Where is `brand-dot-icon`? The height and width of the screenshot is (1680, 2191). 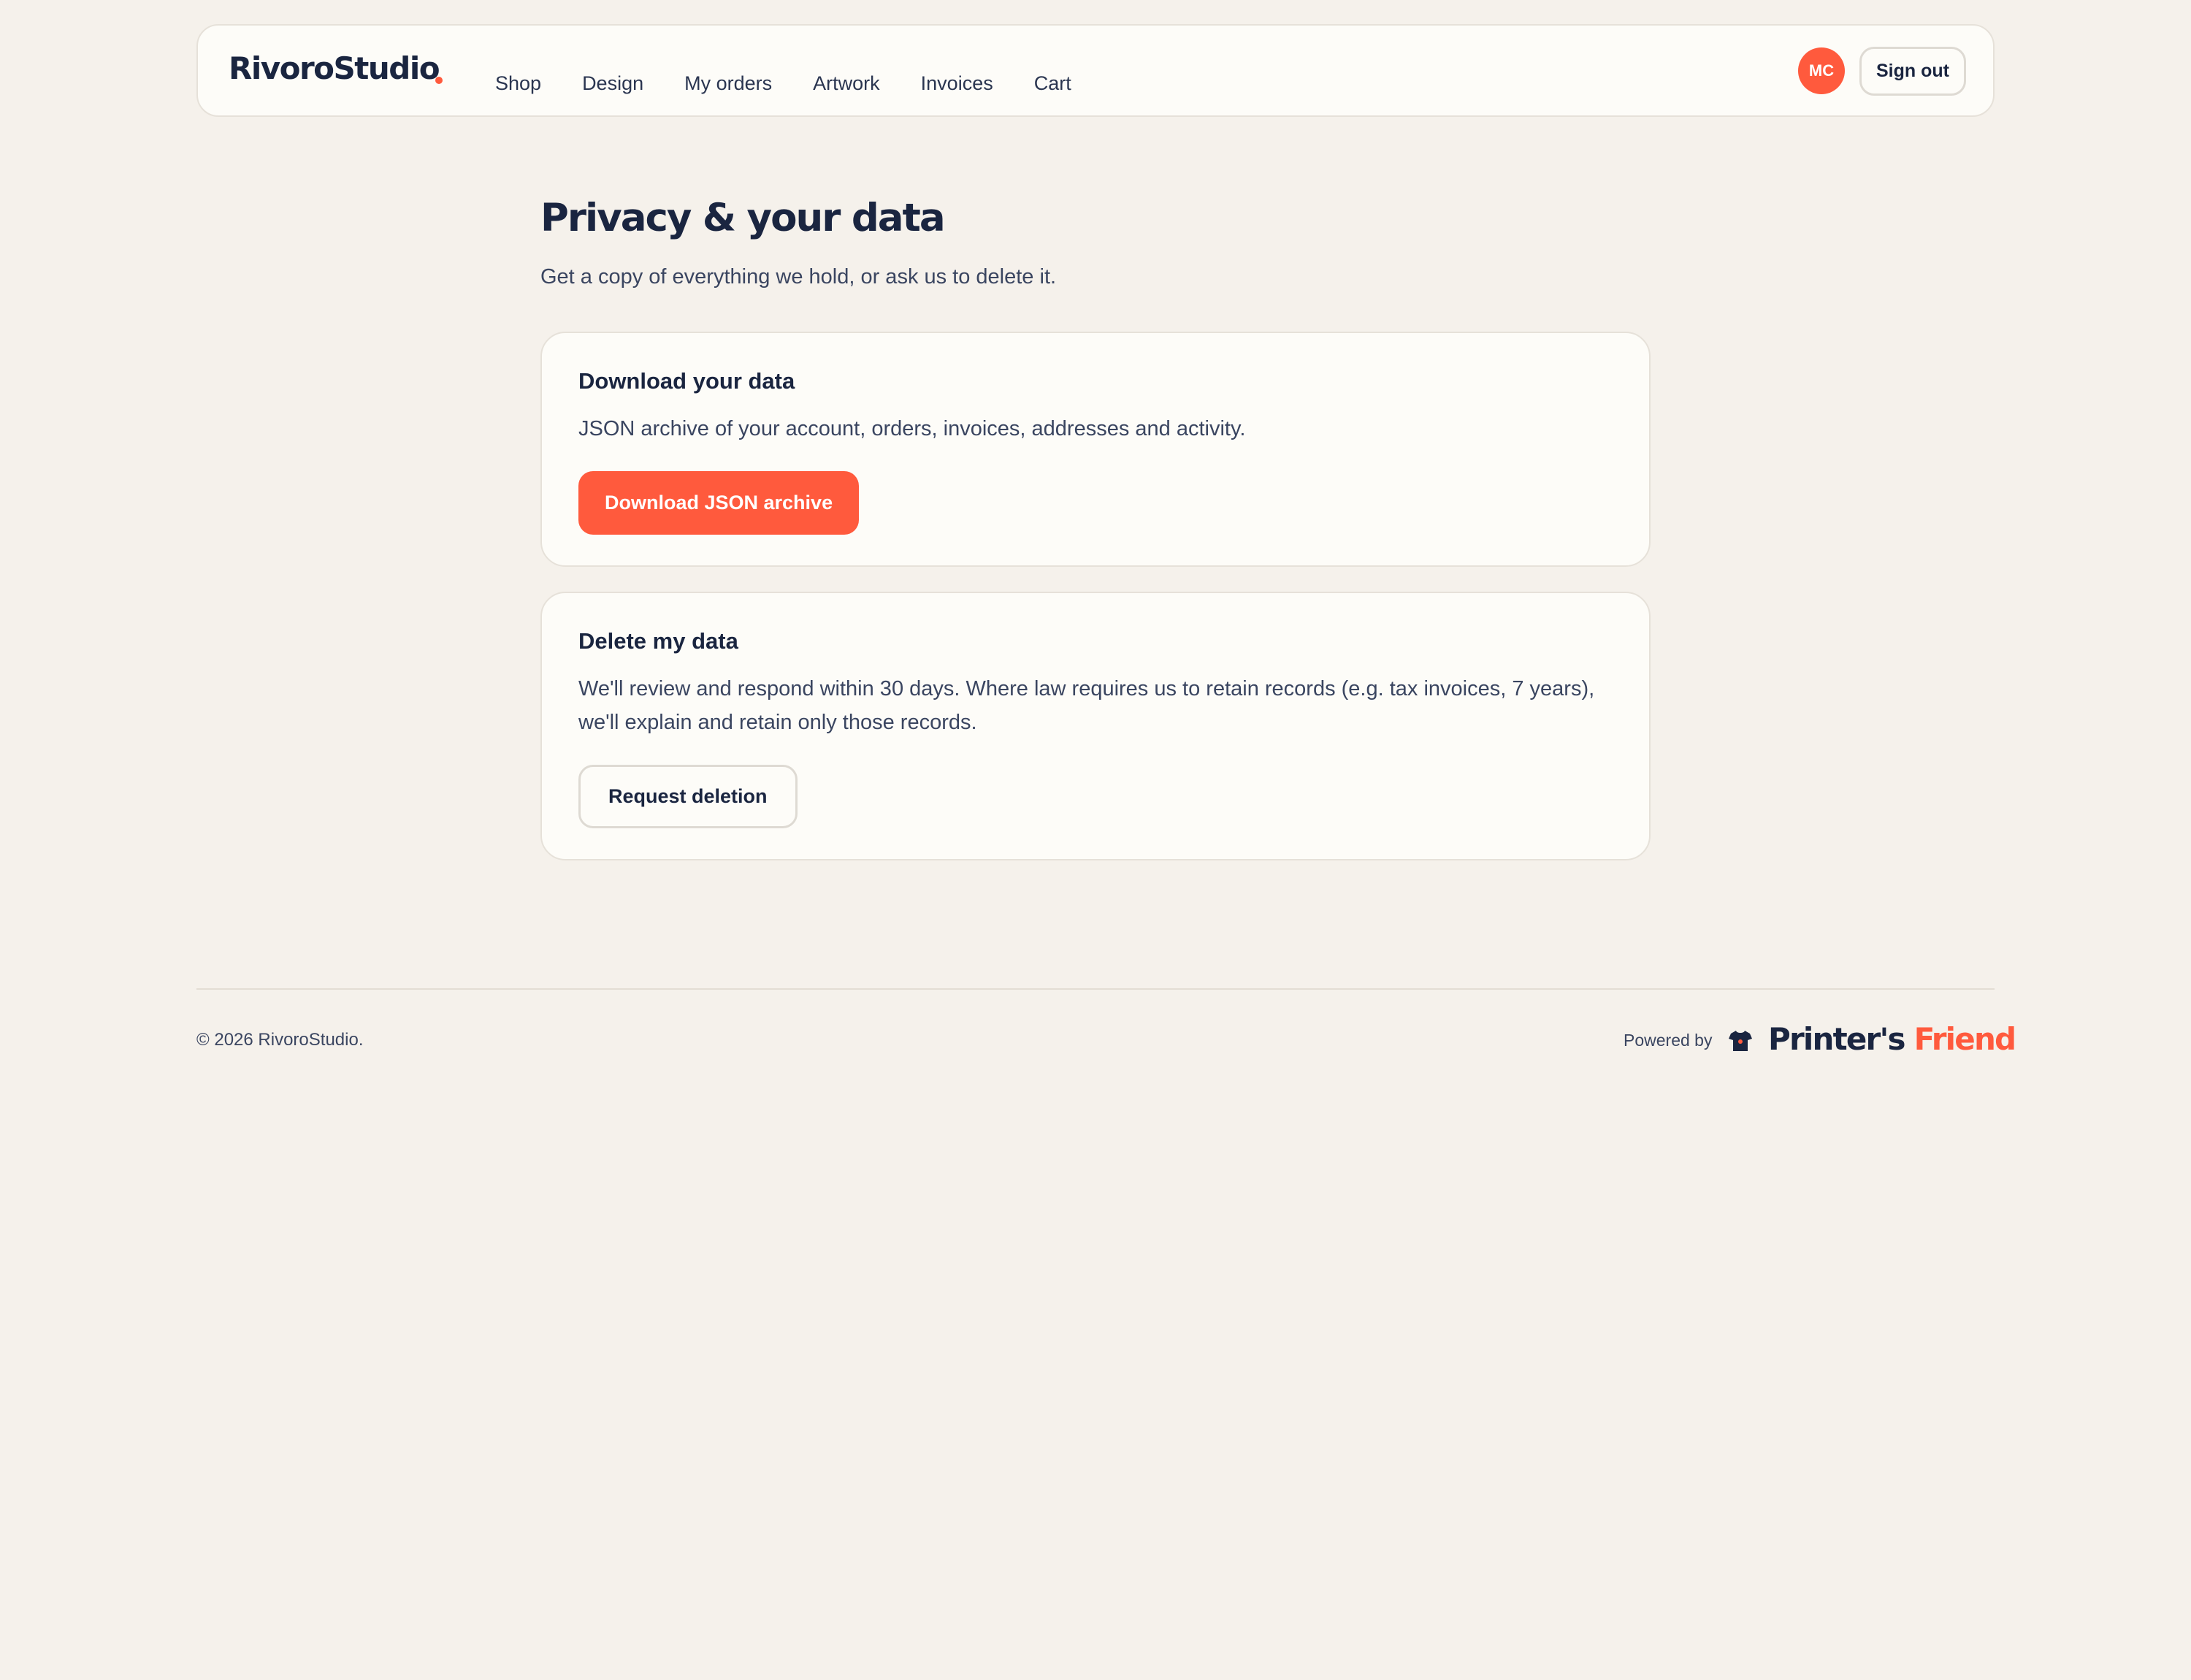
brand-dot-icon is located at coordinates (439, 80).